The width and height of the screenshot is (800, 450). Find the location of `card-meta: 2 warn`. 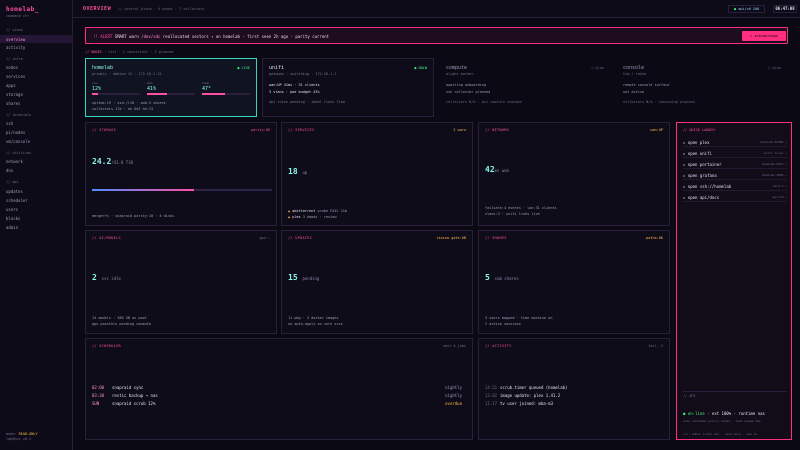

card-meta: 2 warn is located at coordinates (459, 130).